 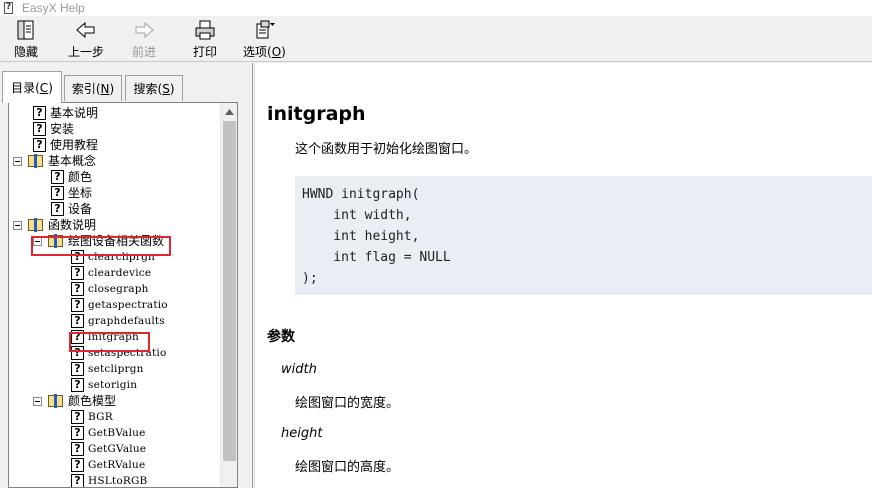 What do you see at coordinates (347, 403) in the screenshot?
I see `param-desc-width: 绘图窗口的宽度。` at bounding box center [347, 403].